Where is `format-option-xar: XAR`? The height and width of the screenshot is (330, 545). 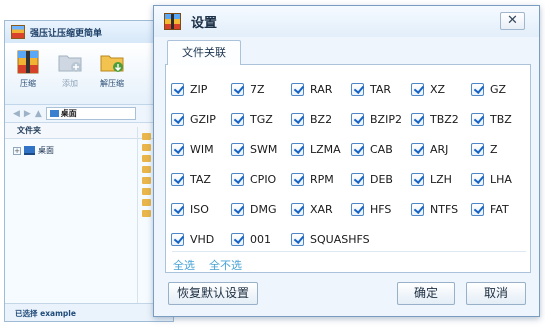 format-option-xar: XAR is located at coordinates (321, 209).